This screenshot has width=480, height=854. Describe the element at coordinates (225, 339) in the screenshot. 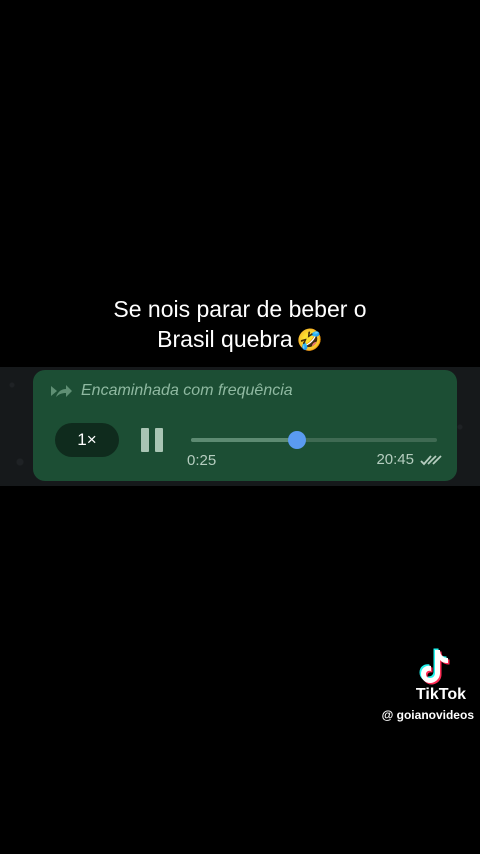

I see `caption-line-2-text: Brasil quebra` at that location.